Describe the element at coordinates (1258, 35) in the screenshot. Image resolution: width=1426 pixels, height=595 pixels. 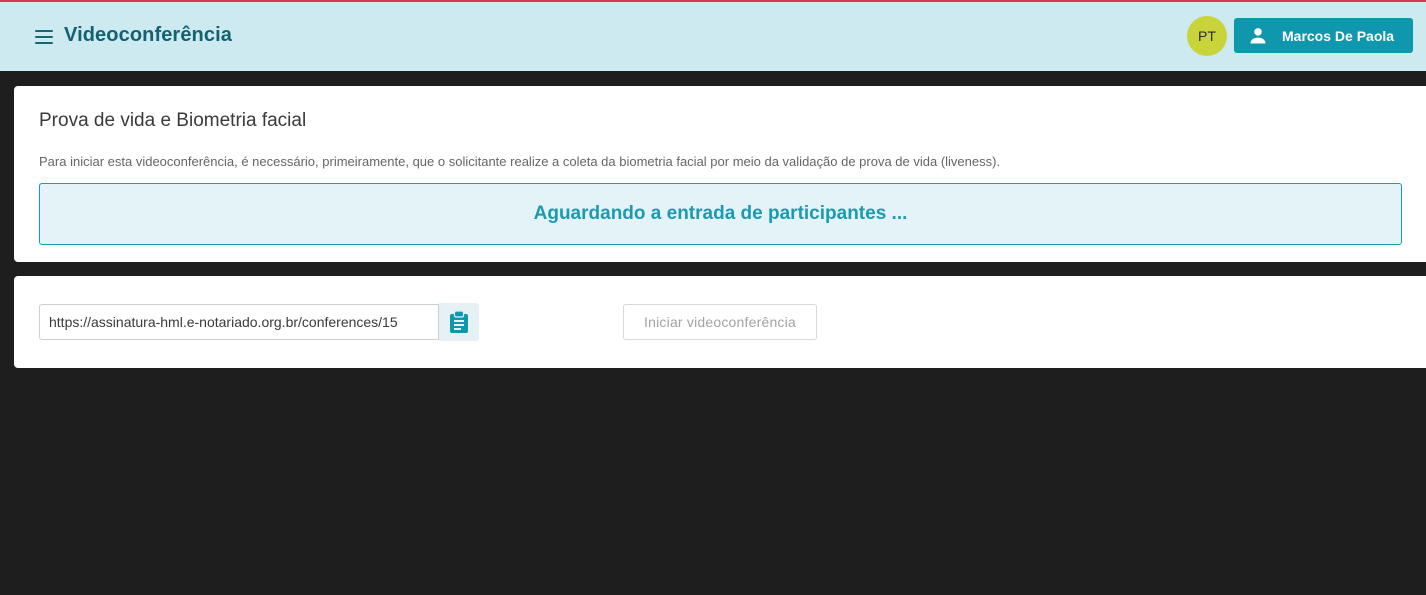
I see `person-icon` at that location.